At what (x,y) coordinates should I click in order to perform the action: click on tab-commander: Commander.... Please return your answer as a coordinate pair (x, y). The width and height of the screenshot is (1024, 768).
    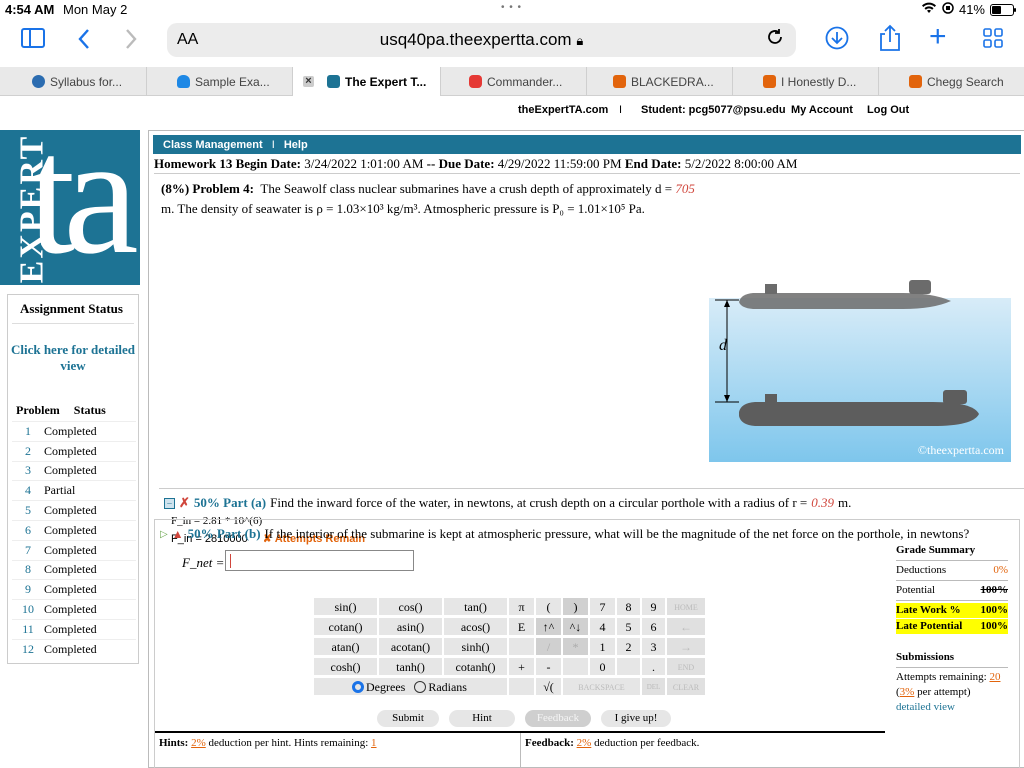
    Looking at the image, I should click on (514, 81).